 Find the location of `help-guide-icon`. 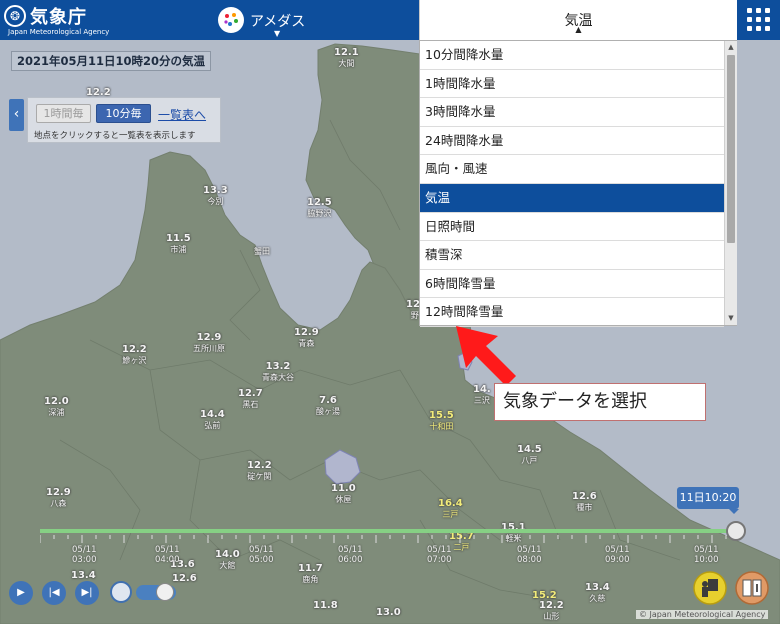

help-guide-icon is located at coordinates (710, 588).